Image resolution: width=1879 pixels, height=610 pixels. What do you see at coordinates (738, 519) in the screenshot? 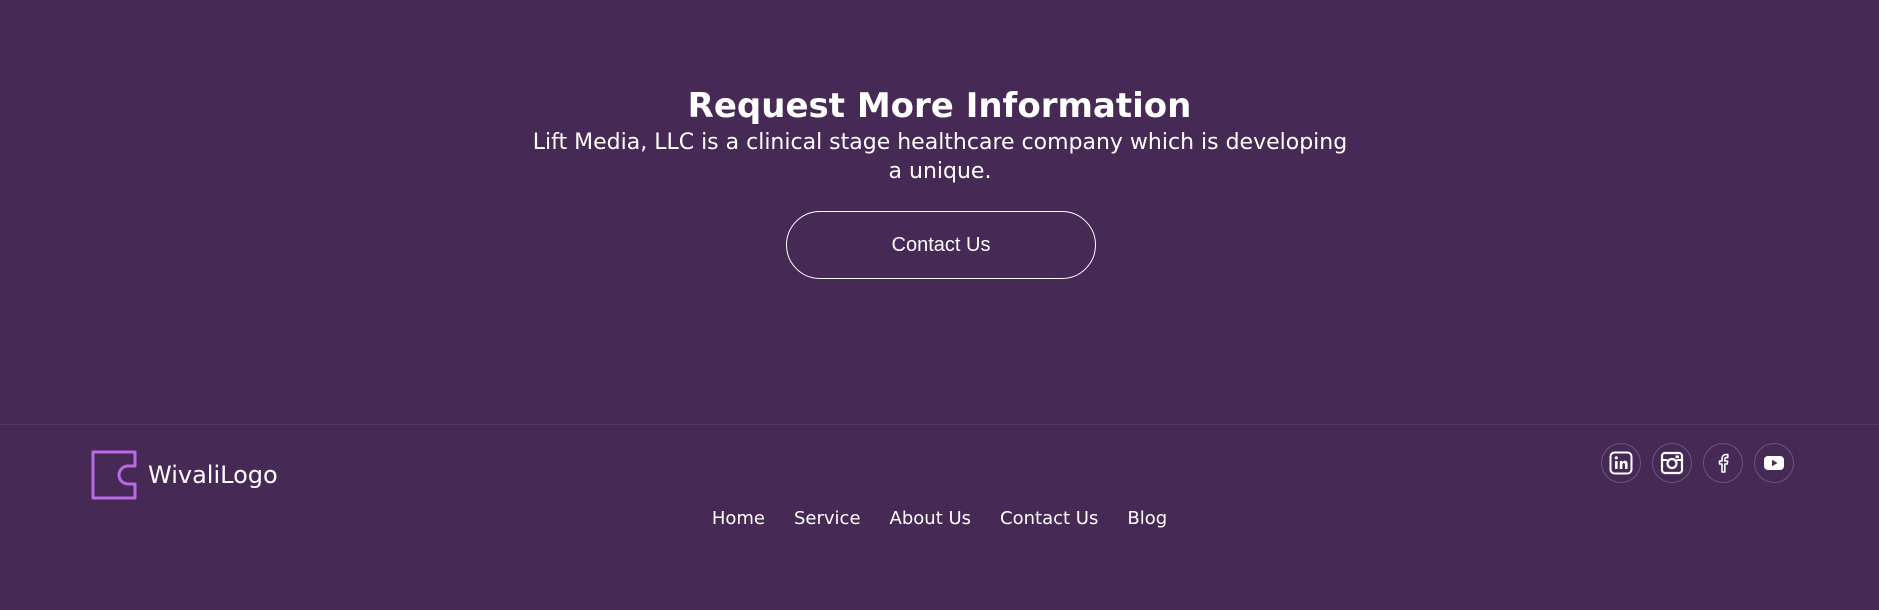
I see `footer-nav-home: Home` at bounding box center [738, 519].